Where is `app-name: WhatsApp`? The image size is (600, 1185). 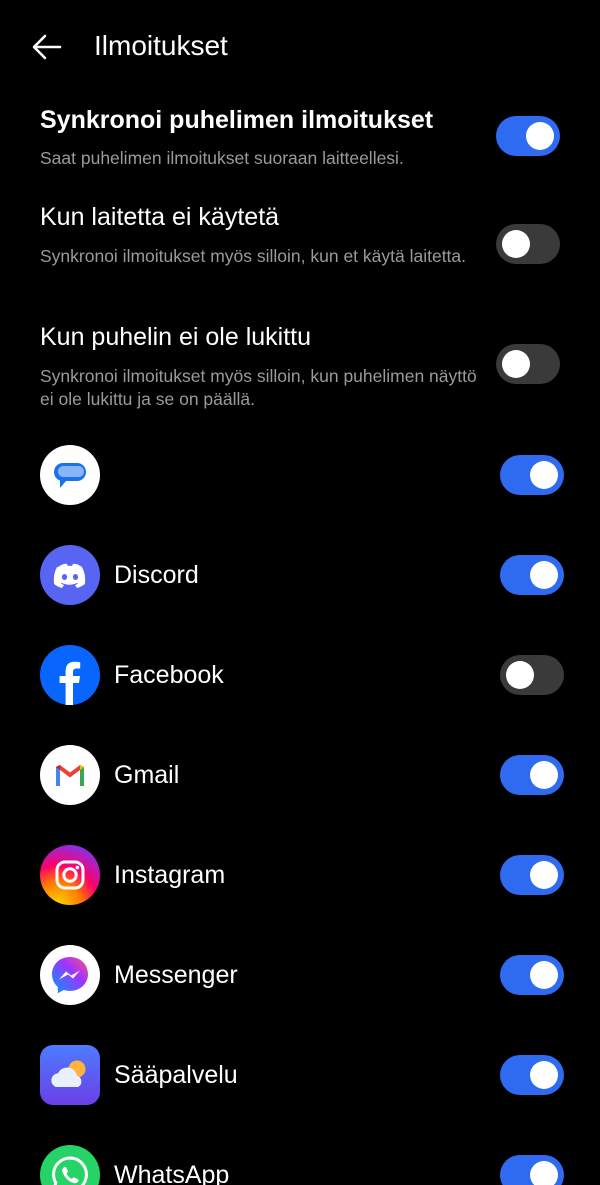 app-name: WhatsApp is located at coordinates (172, 1173).